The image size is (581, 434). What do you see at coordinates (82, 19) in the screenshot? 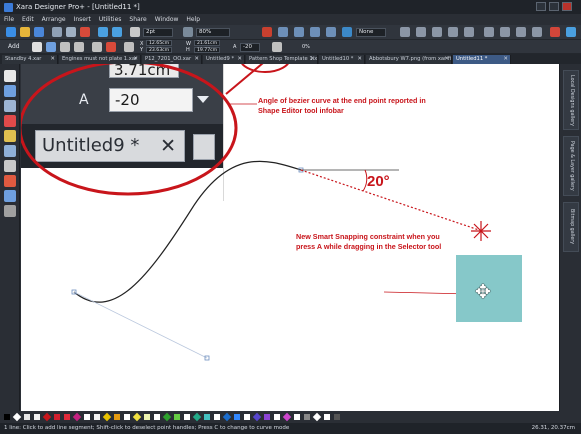
I see `menu-item-insert: Insert` at bounding box center [82, 19].